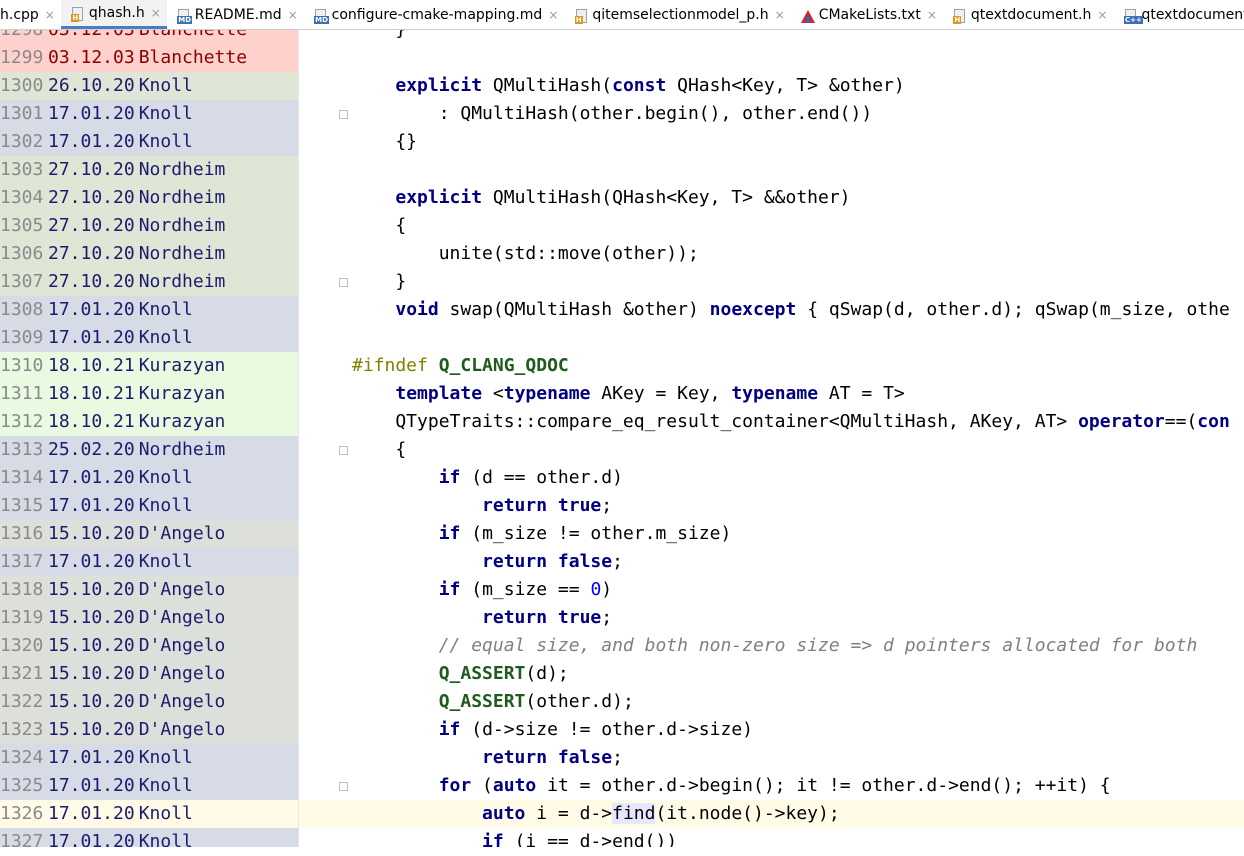  I want to click on code-line: {}, so click(795, 142).